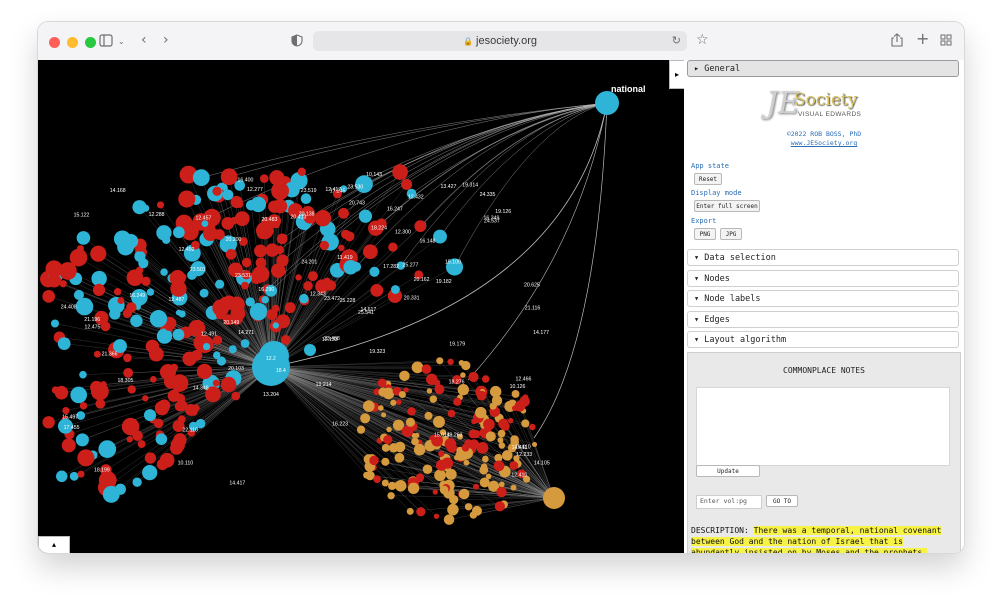  What do you see at coordinates (702, 40) in the screenshot?
I see `favorites-star-icon: ☆` at bounding box center [702, 40].